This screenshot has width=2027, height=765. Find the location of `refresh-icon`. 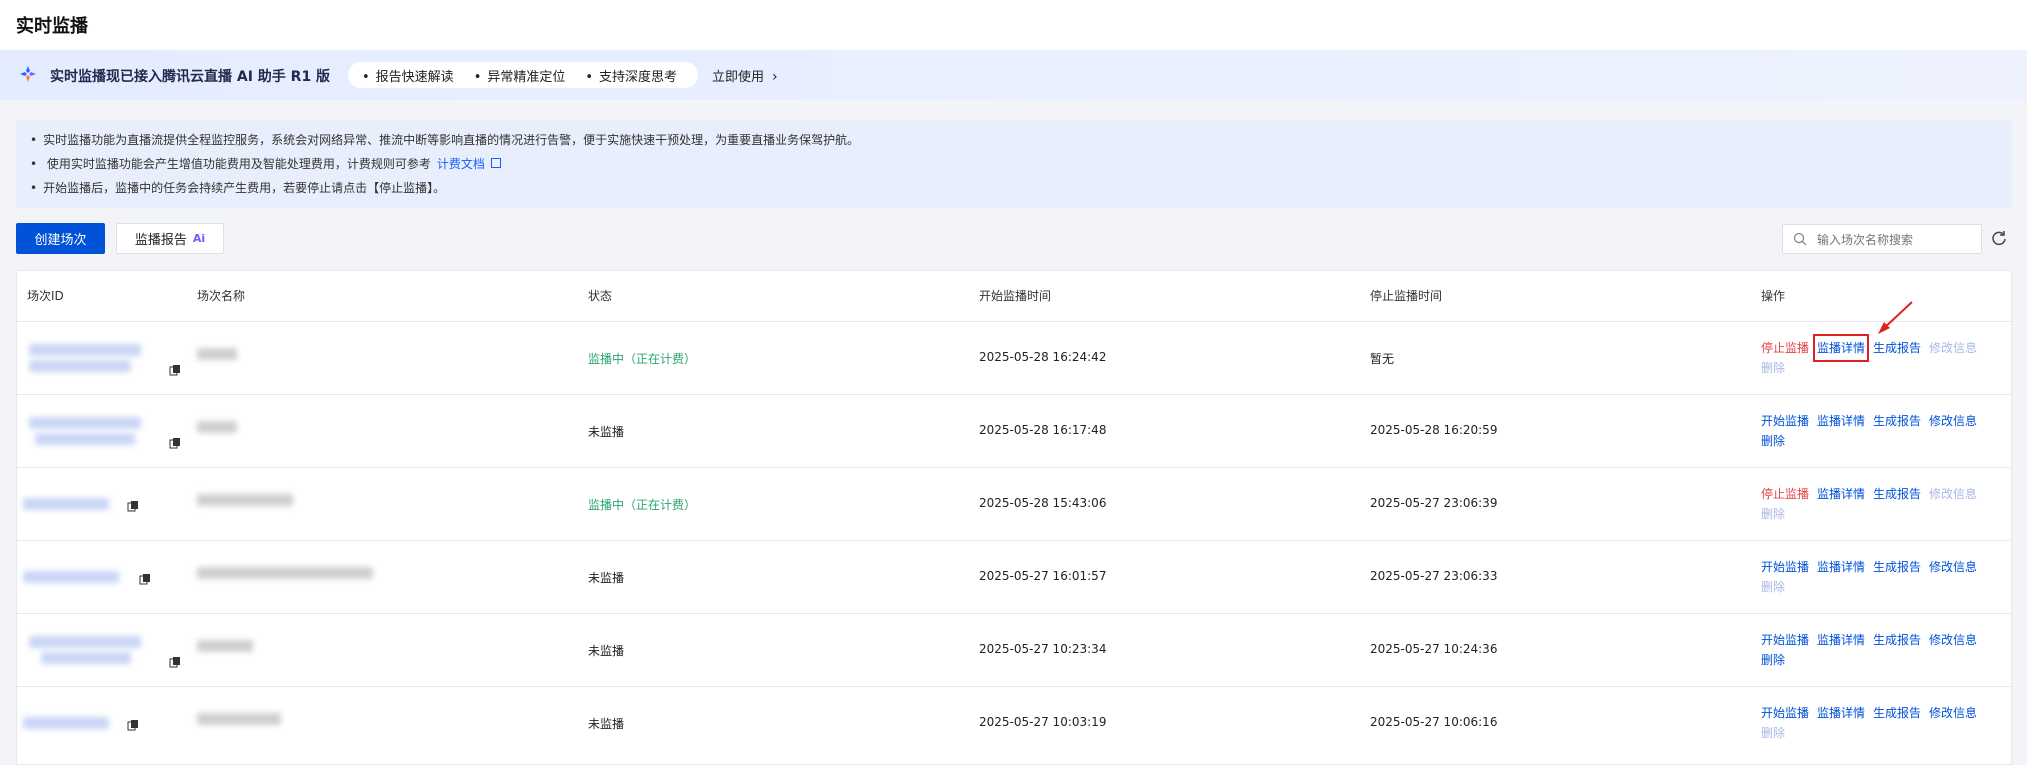

refresh-icon is located at coordinates (1999, 238).